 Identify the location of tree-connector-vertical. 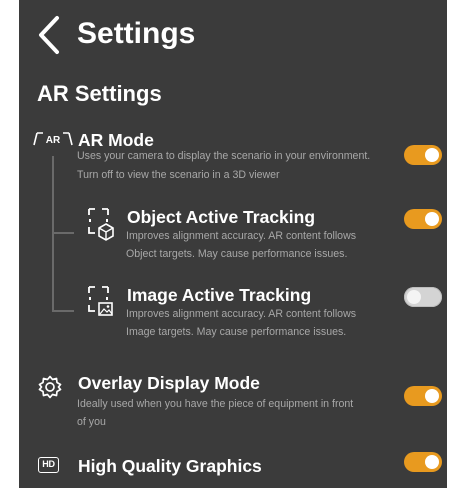
(53, 233).